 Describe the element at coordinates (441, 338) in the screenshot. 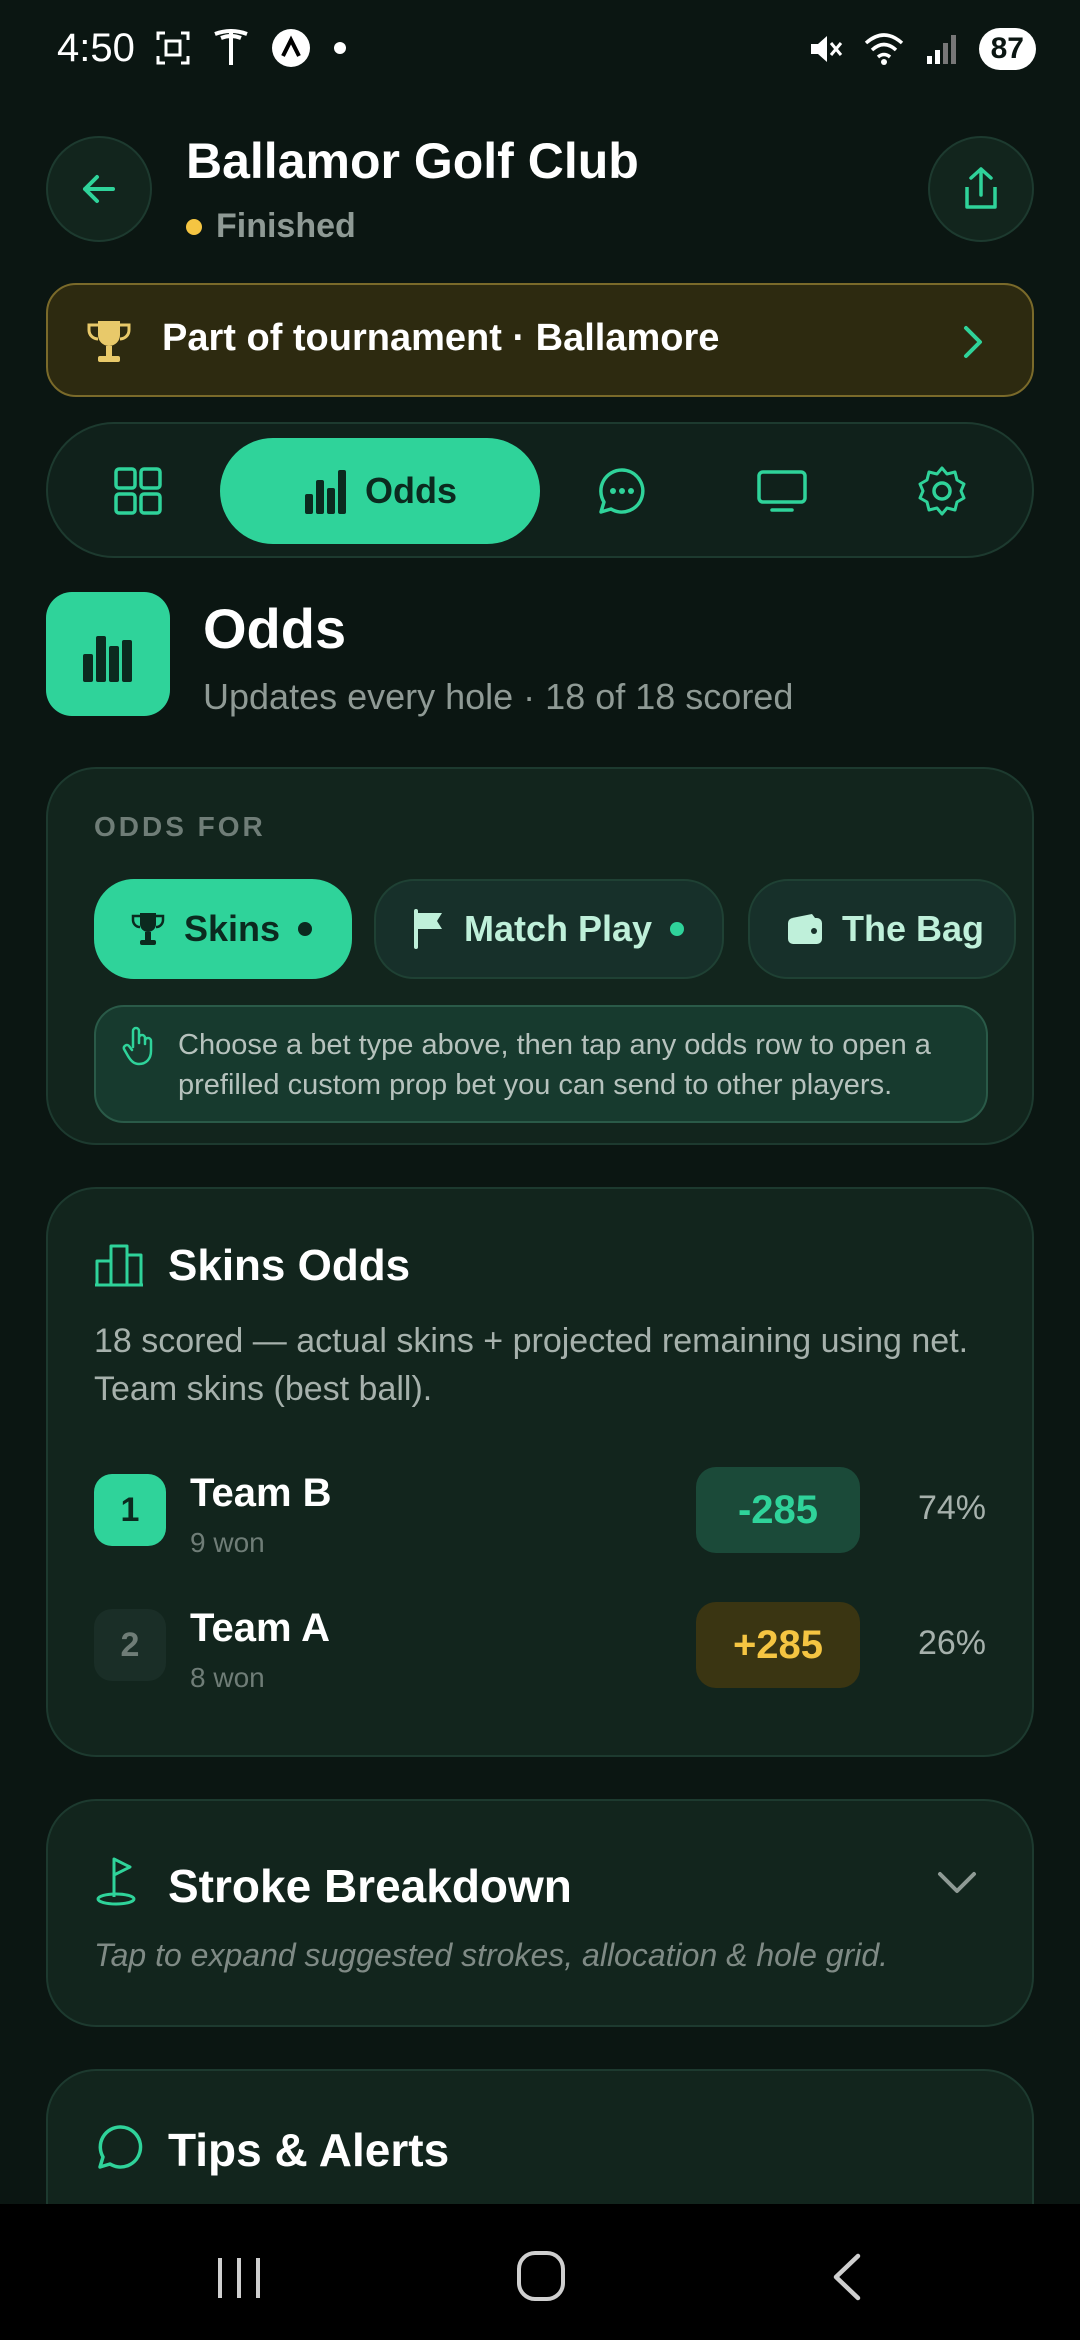

I see `tournament-banner-text: Part of tournament · Ballamore` at that location.